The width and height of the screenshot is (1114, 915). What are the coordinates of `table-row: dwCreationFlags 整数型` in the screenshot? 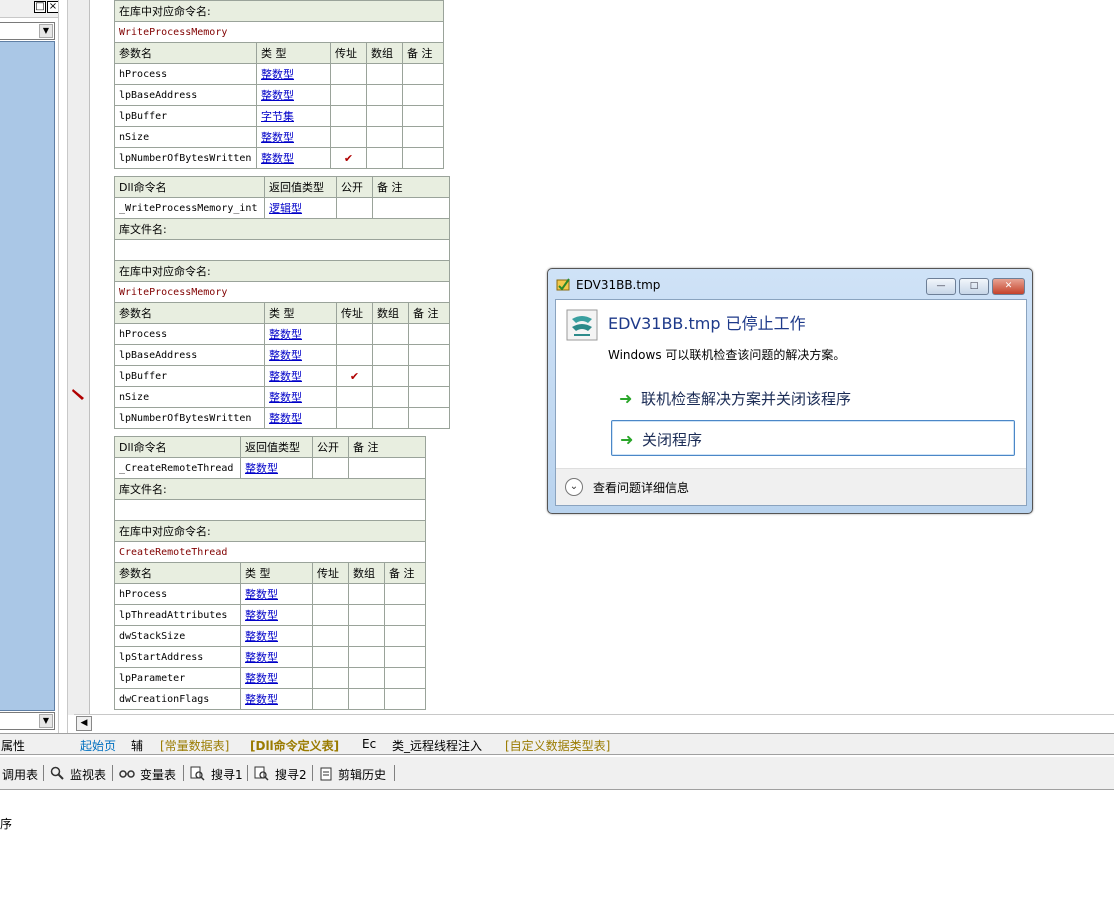 It's located at (270, 699).